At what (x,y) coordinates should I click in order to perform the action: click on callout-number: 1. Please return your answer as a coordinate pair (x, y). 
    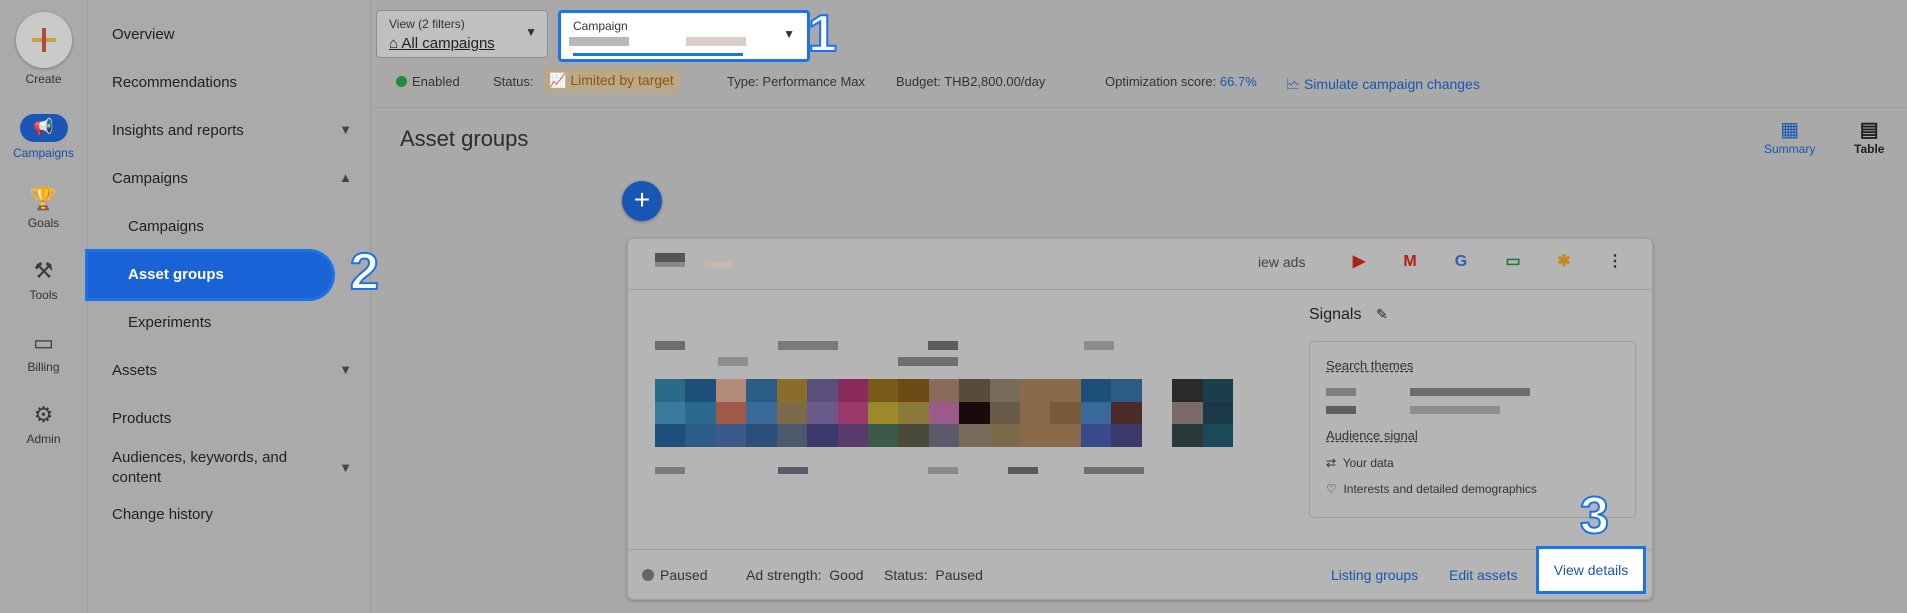
    Looking at the image, I should click on (822, 34).